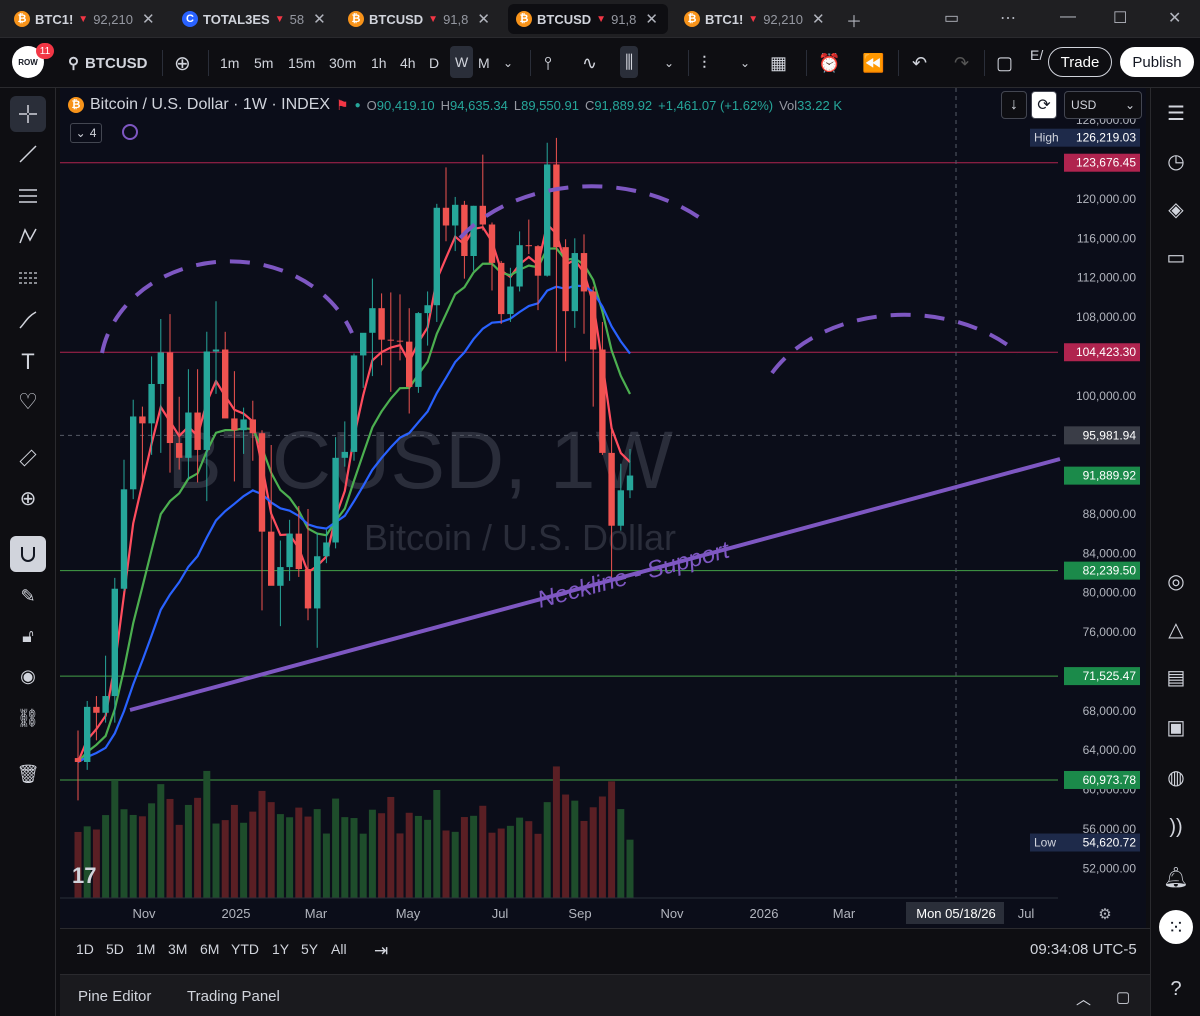  I want to click on left-shoulder-arc, so click(227, 306).